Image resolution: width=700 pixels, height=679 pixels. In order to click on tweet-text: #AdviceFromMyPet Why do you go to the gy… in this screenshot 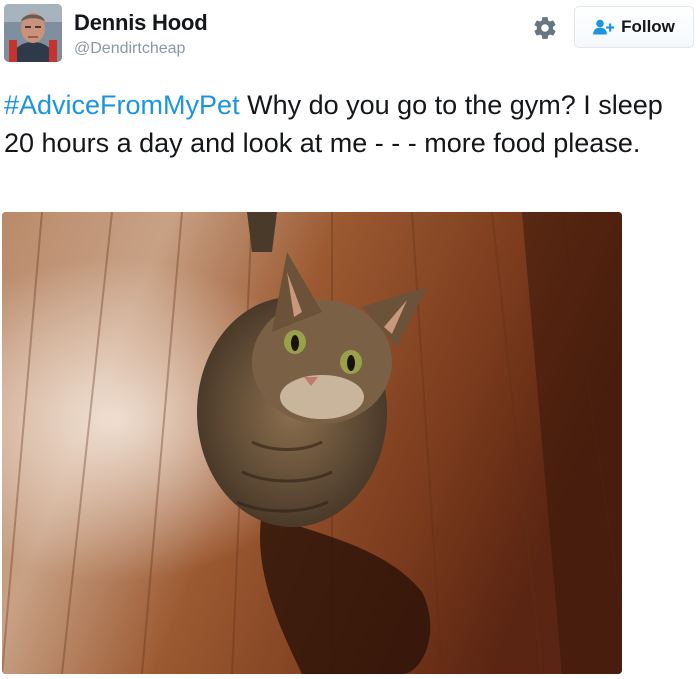, I will do `click(349, 124)`.